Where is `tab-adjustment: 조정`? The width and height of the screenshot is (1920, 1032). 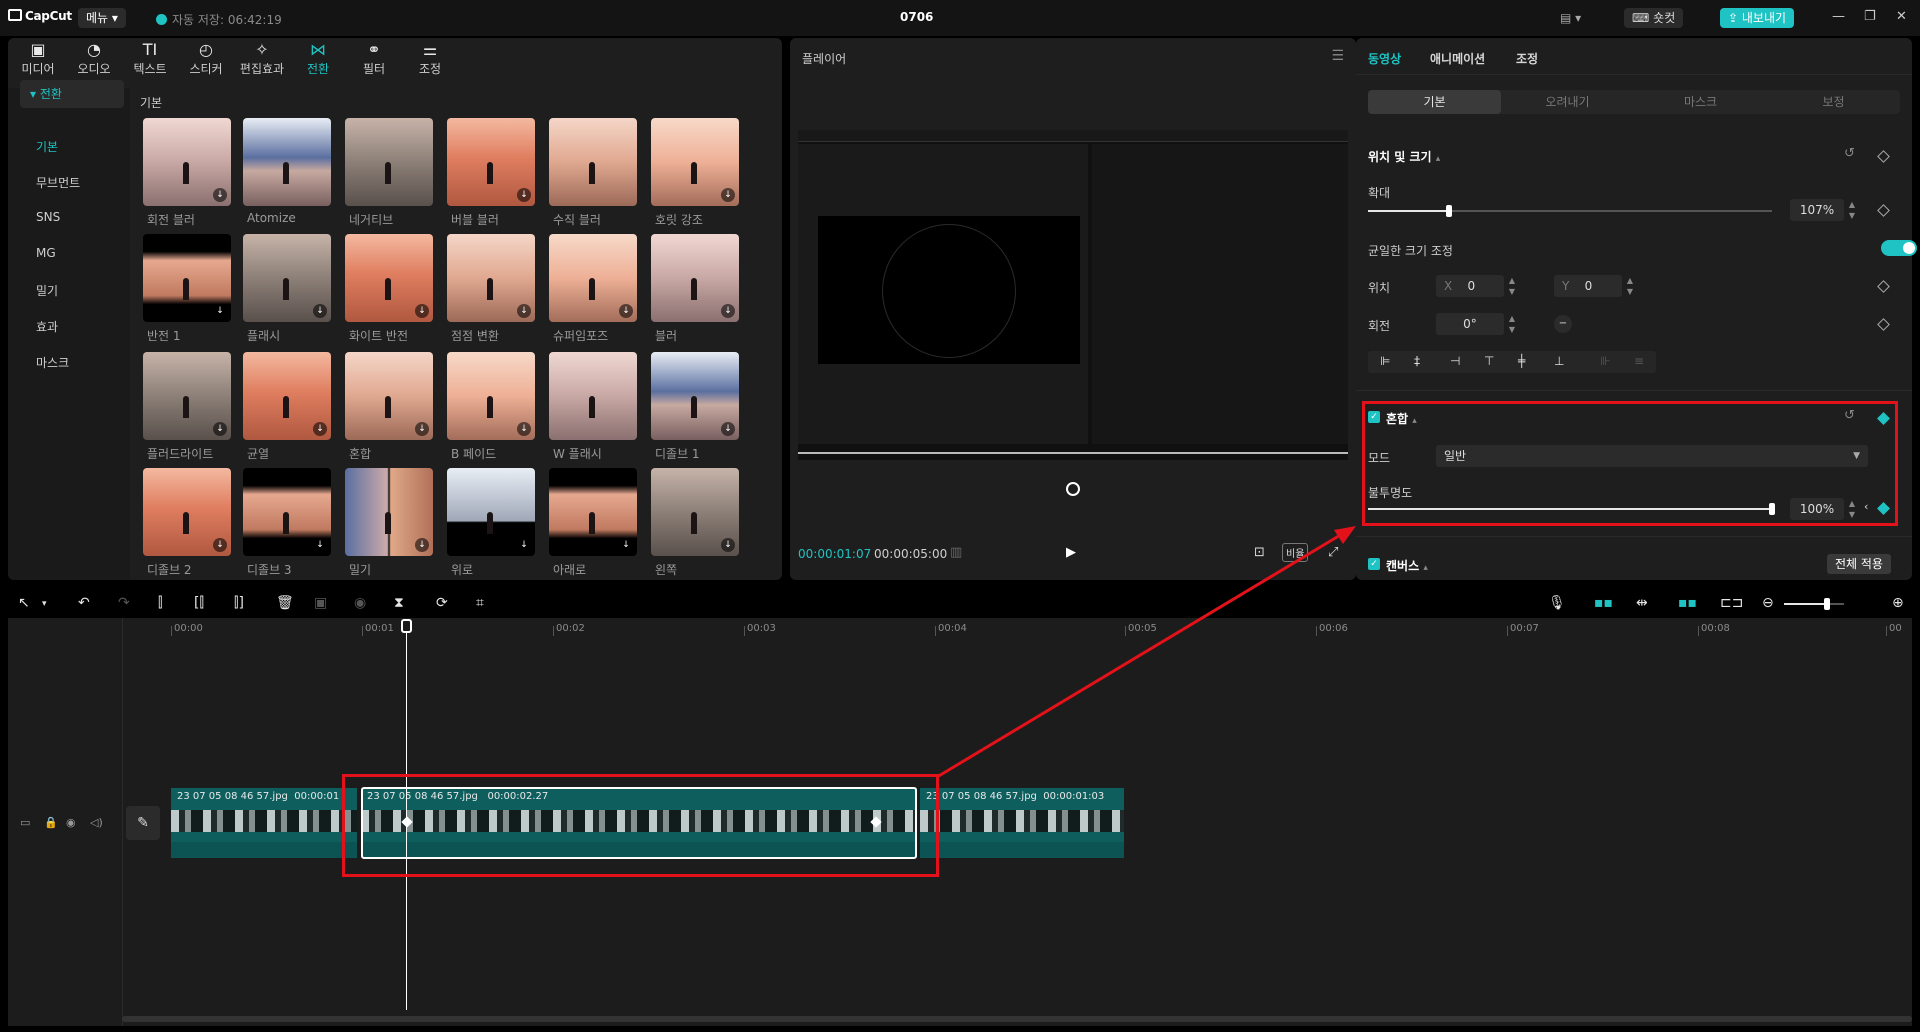 tab-adjustment: 조정 is located at coordinates (1527, 58).